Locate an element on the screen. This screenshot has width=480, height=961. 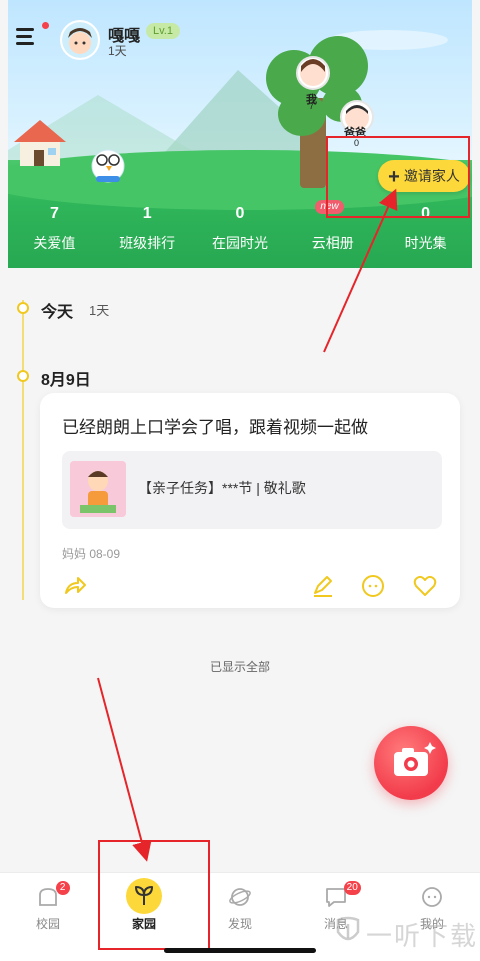
camera-button is located at coordinates (411, 763).